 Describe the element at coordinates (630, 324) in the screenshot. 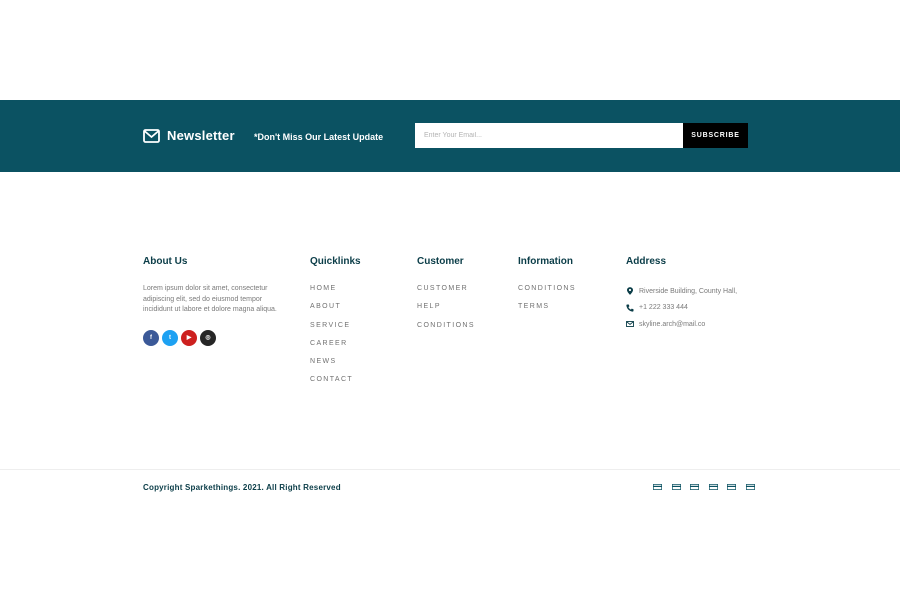

I see `mail-icon` at that location.